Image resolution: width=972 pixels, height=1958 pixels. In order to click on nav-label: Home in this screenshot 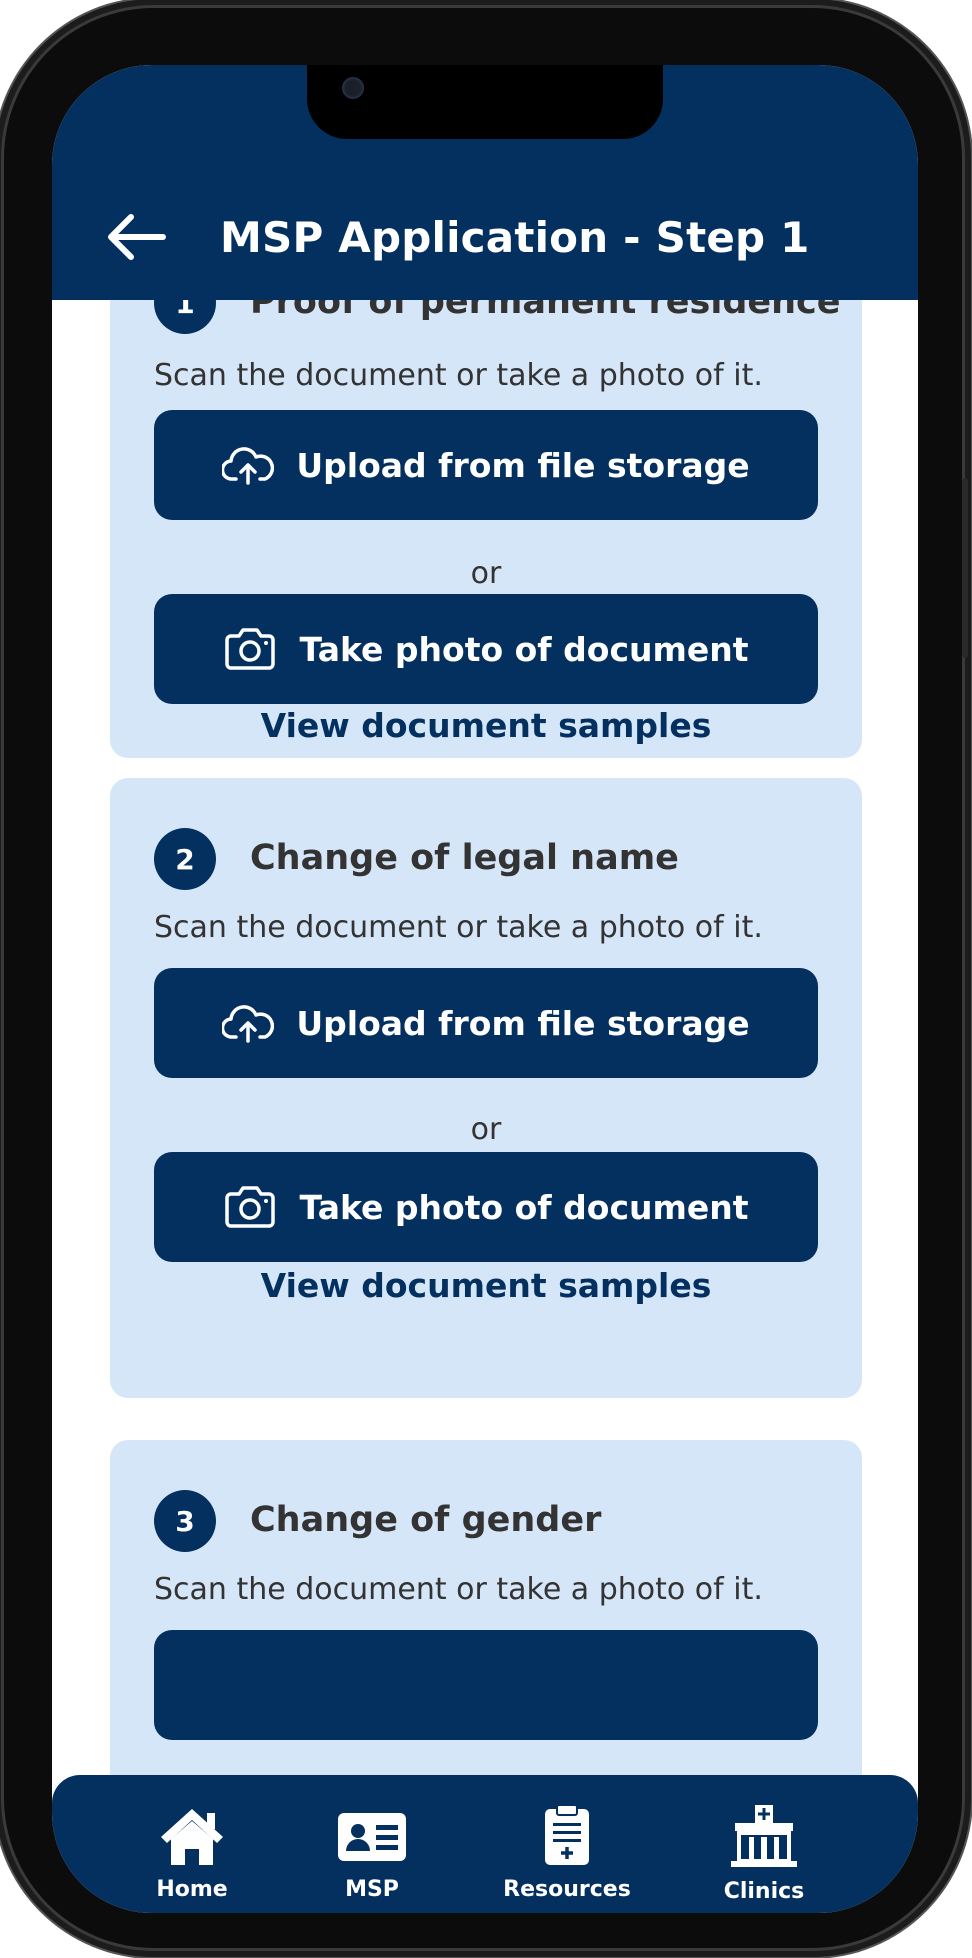, I will do `click(192, 1889)`.